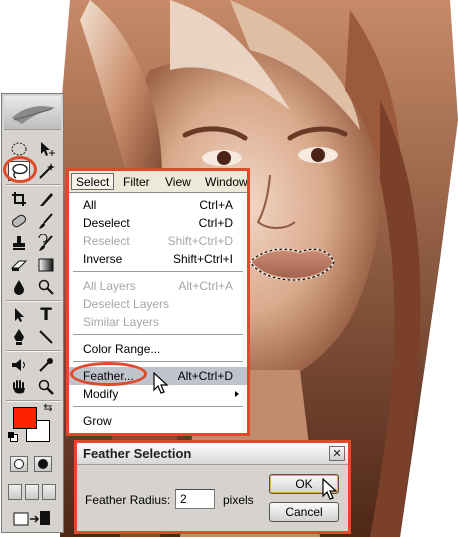  What do you see at coordinates (46, 243) in the screenshot?
I see `history-brush-tool-icon` at bounding box center [46, 243].